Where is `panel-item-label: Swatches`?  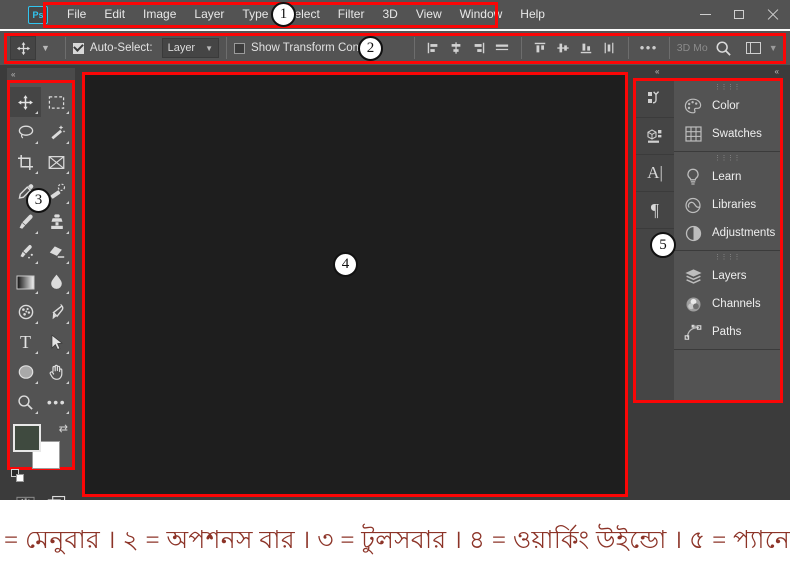
panel-item-label: Swatches is located at coordinates (737, 134).